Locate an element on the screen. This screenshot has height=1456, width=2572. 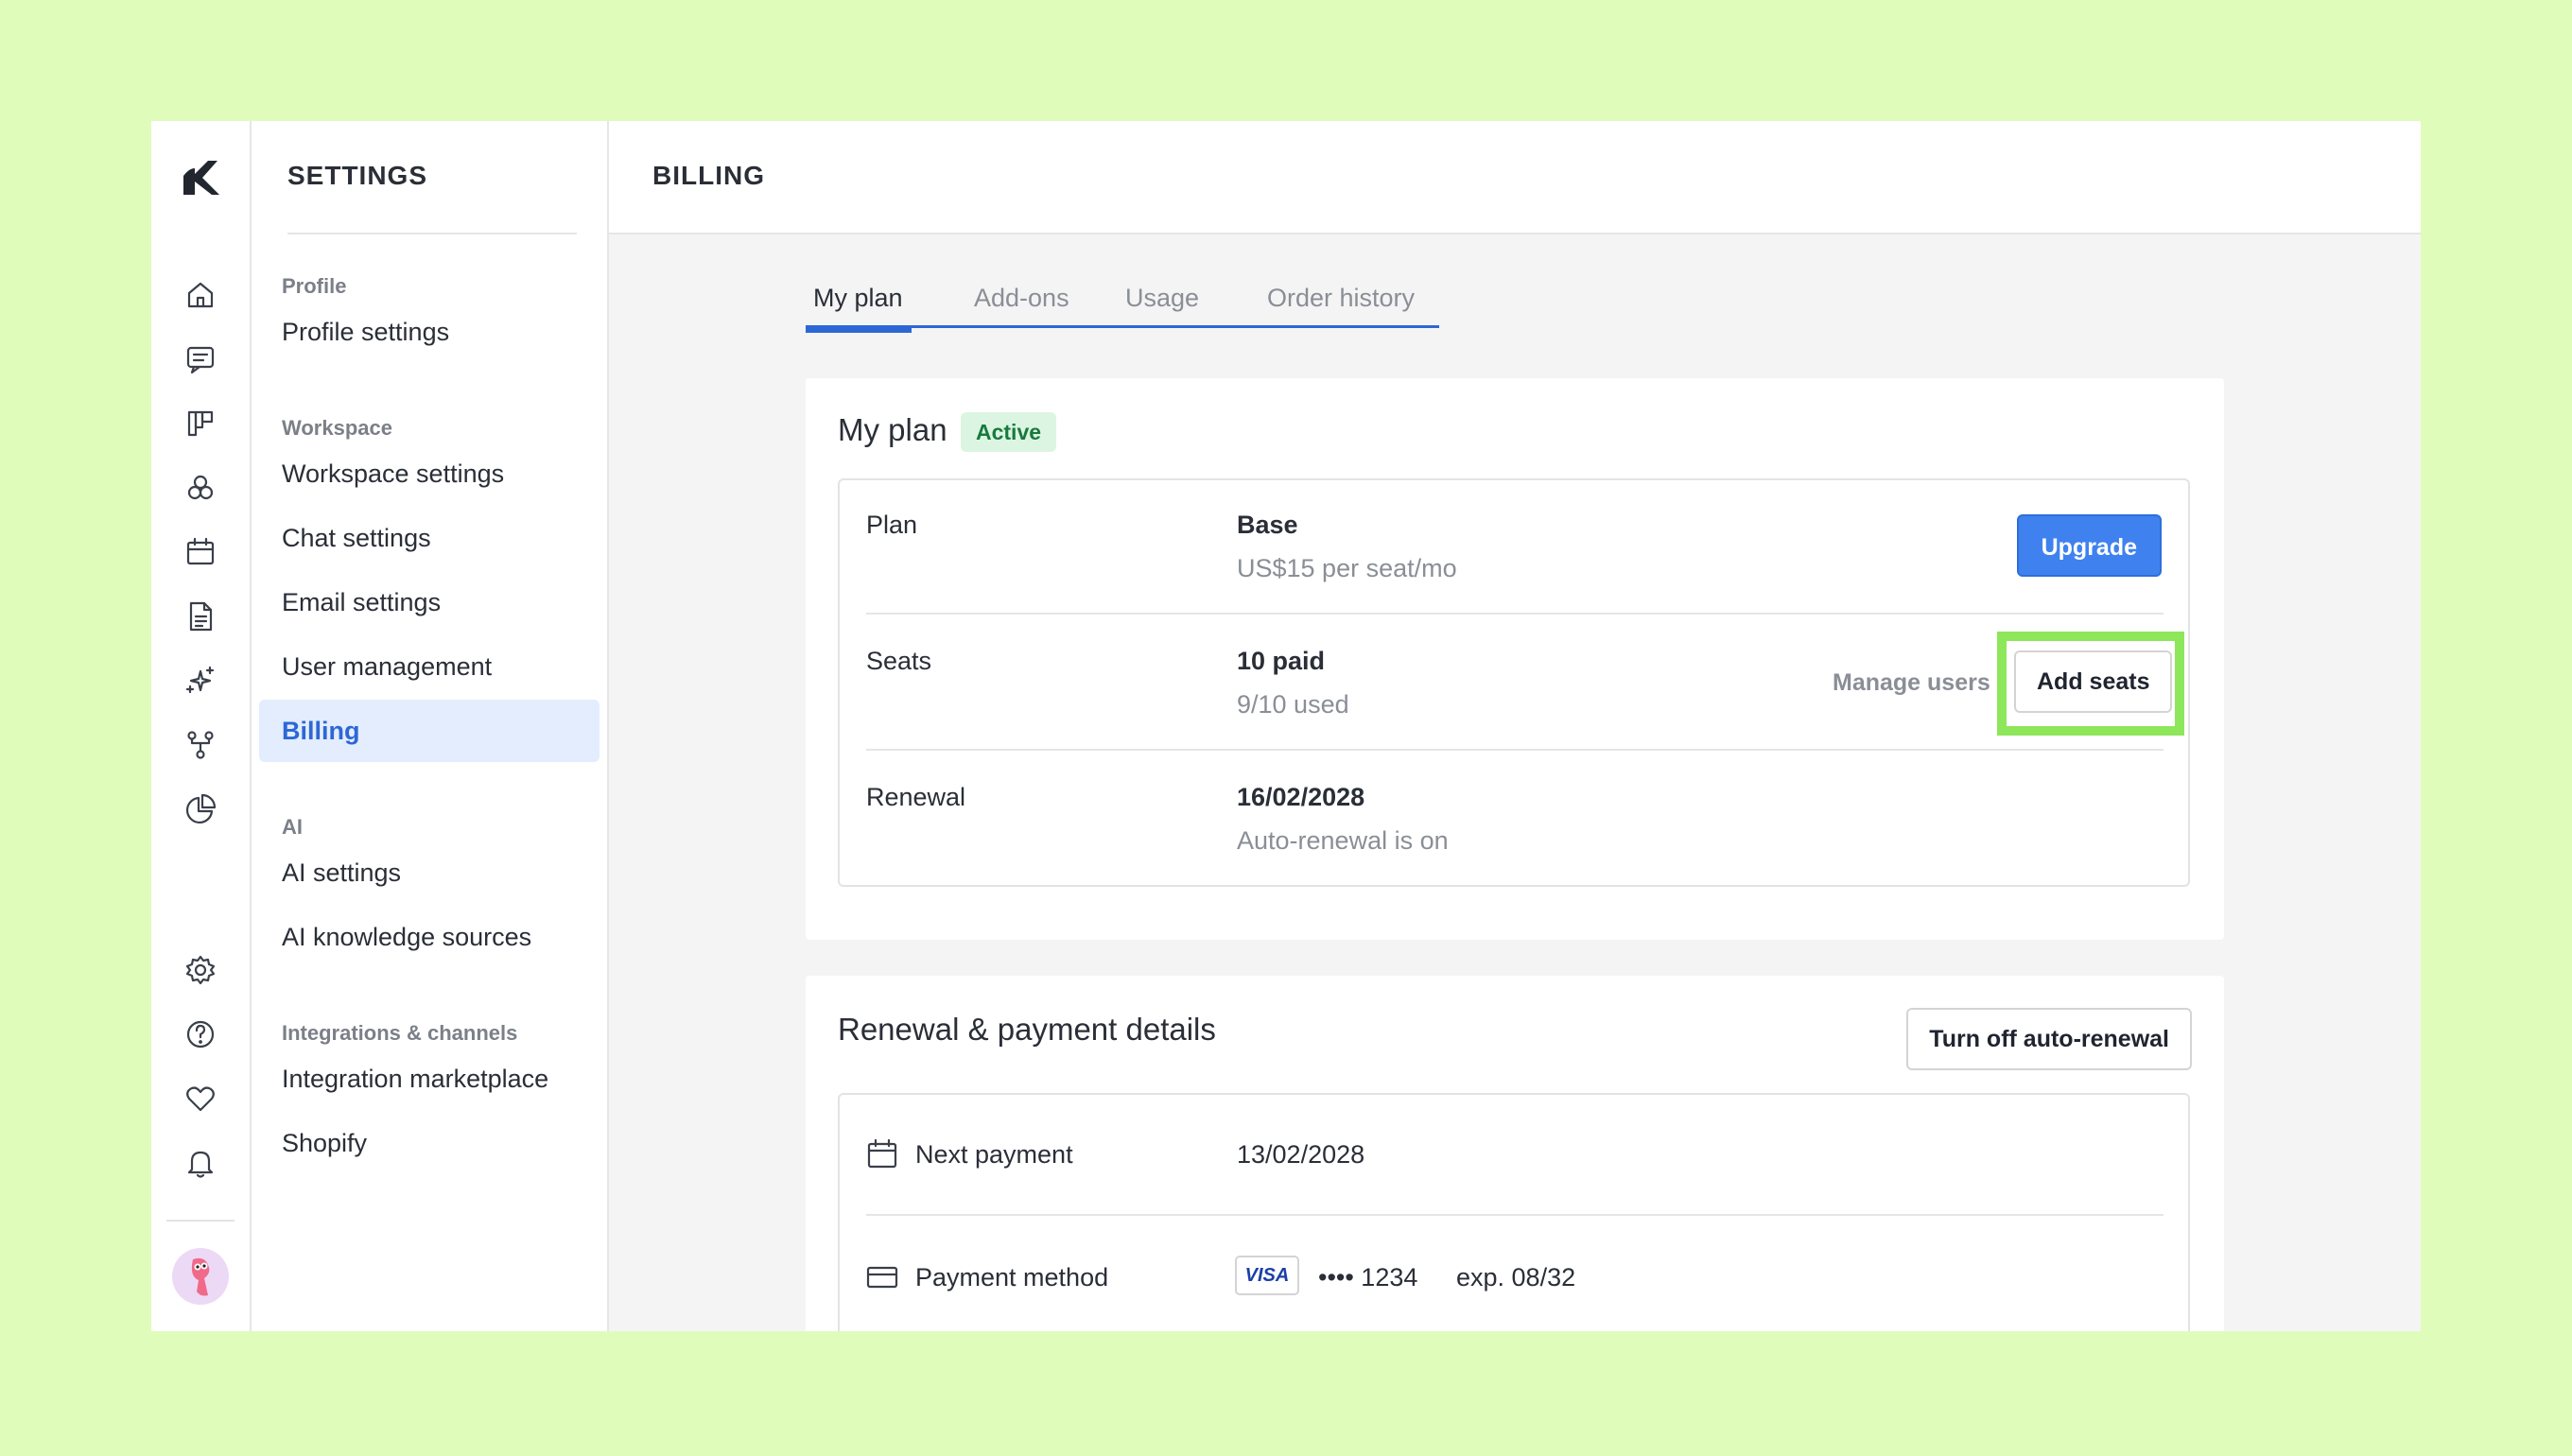
sidebar-item-chat-settings: Chat settings is located at coordinates (429, 538).